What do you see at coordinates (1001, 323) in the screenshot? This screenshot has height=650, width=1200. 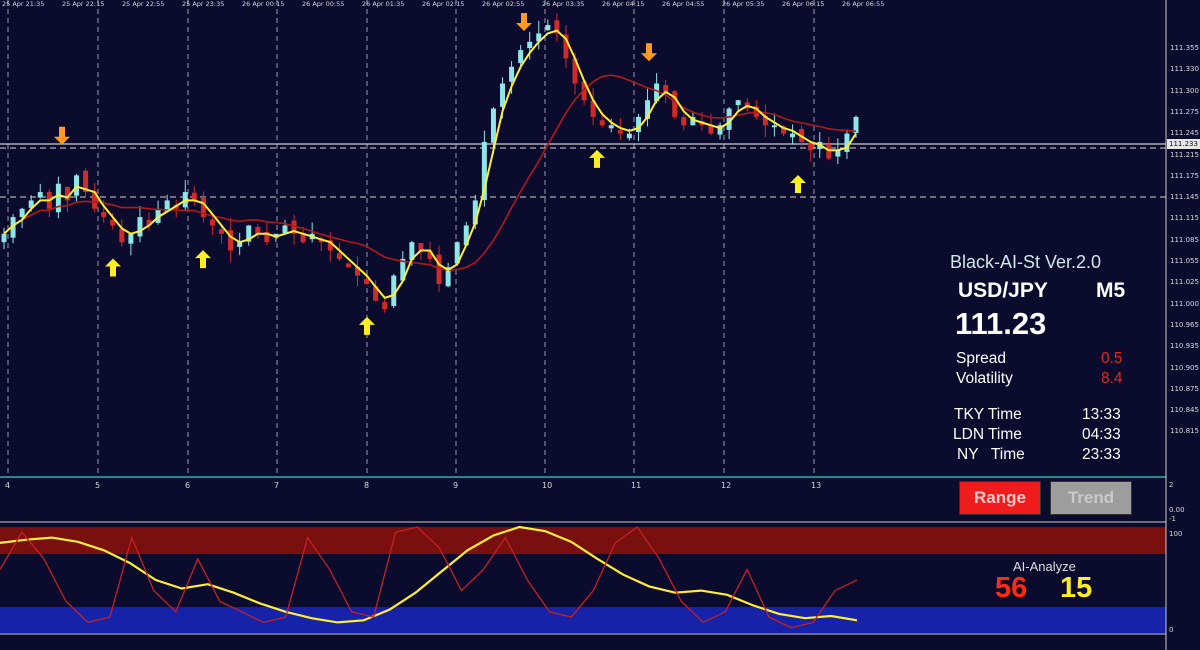 I see `current-price: 111.23` at bounding box center [1001, 323].